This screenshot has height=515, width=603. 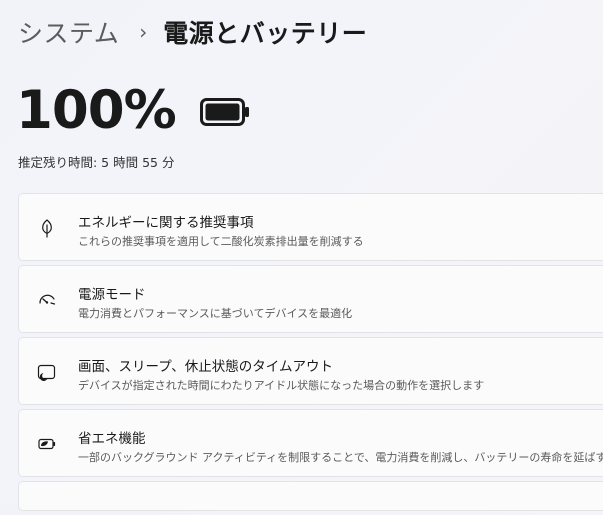 I want to click on speedometer-icon, so click(x=47, y=299).